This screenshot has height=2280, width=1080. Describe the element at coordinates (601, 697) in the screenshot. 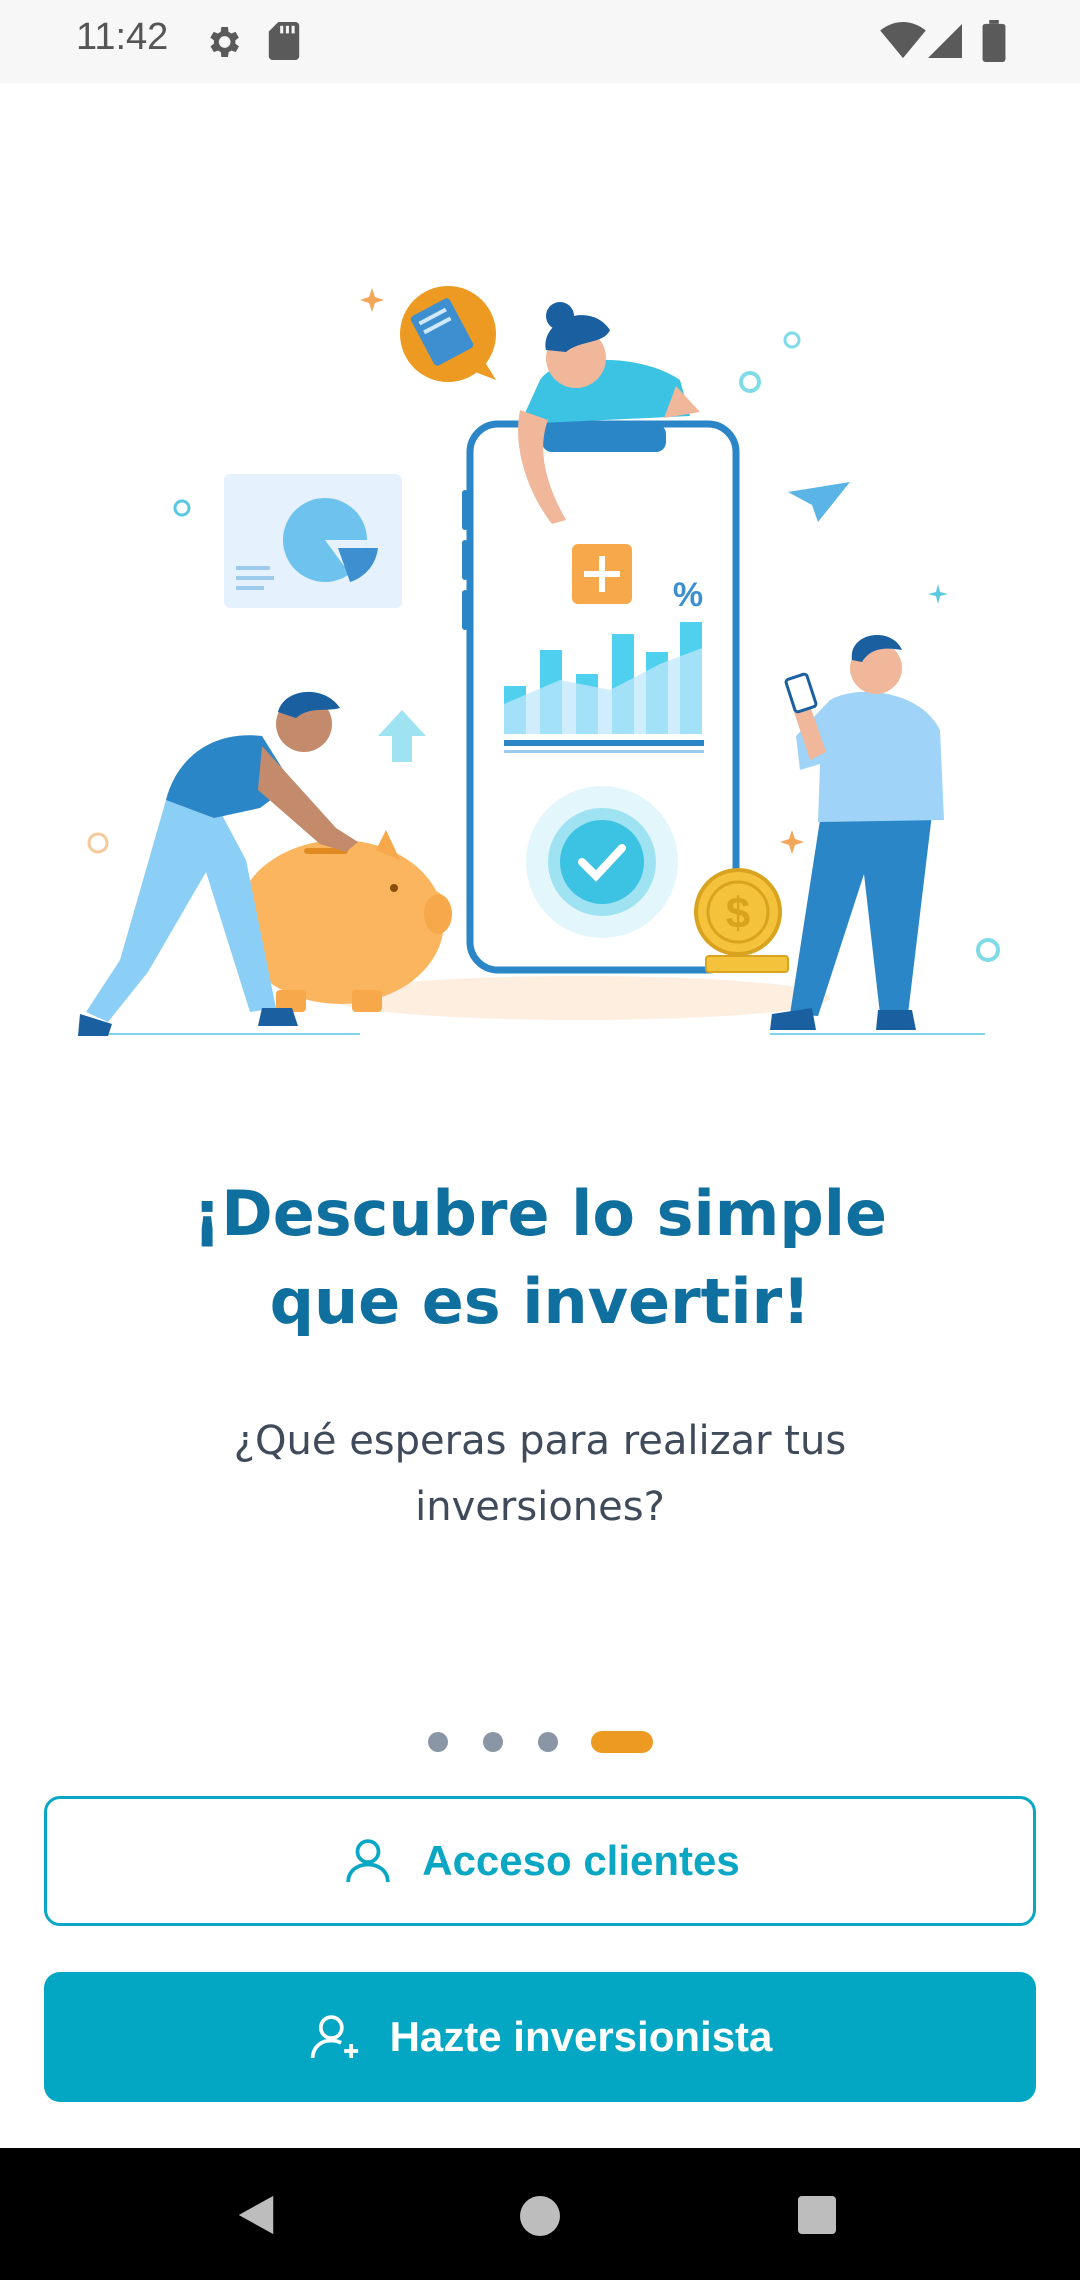

I see `phone-illustration: %` at that location.